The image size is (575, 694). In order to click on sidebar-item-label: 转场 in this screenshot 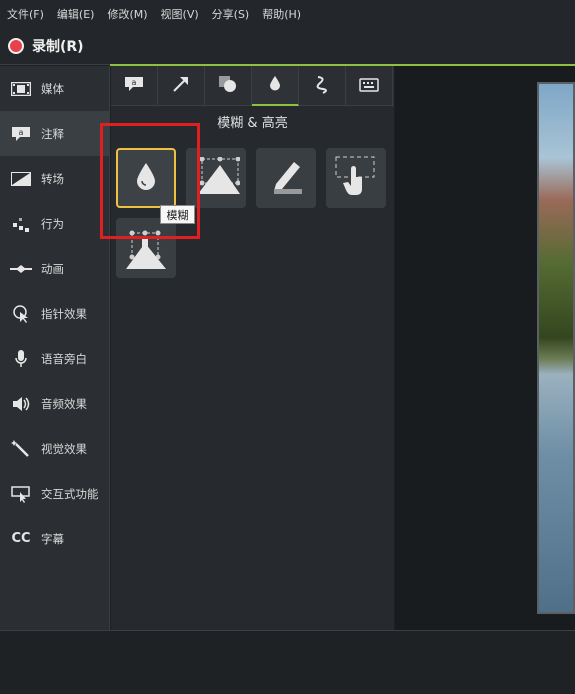, I will do `click(52, 178)`.